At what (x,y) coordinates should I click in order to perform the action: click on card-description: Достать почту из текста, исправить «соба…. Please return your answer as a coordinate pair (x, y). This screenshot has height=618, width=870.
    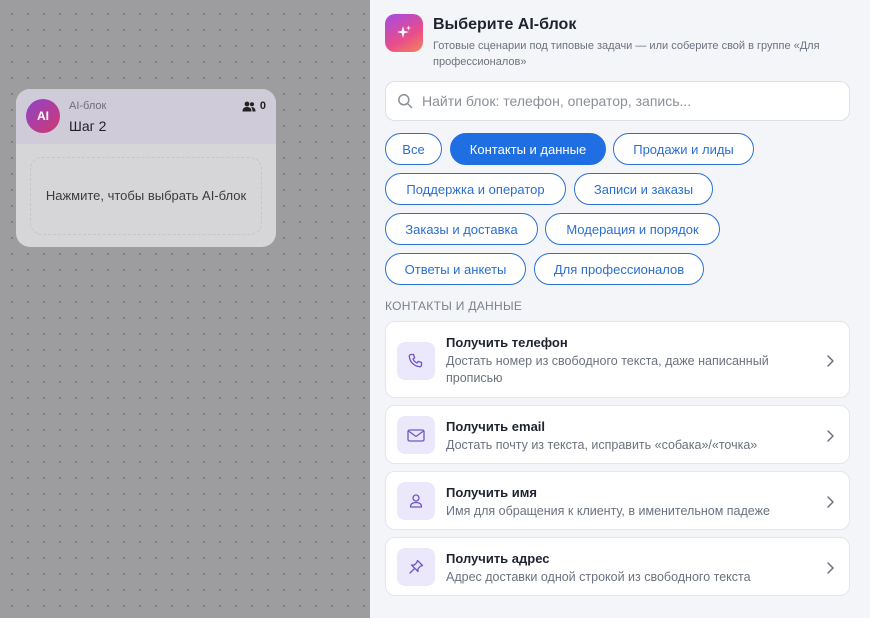
    Looking at the image, I should click on (602, 445).